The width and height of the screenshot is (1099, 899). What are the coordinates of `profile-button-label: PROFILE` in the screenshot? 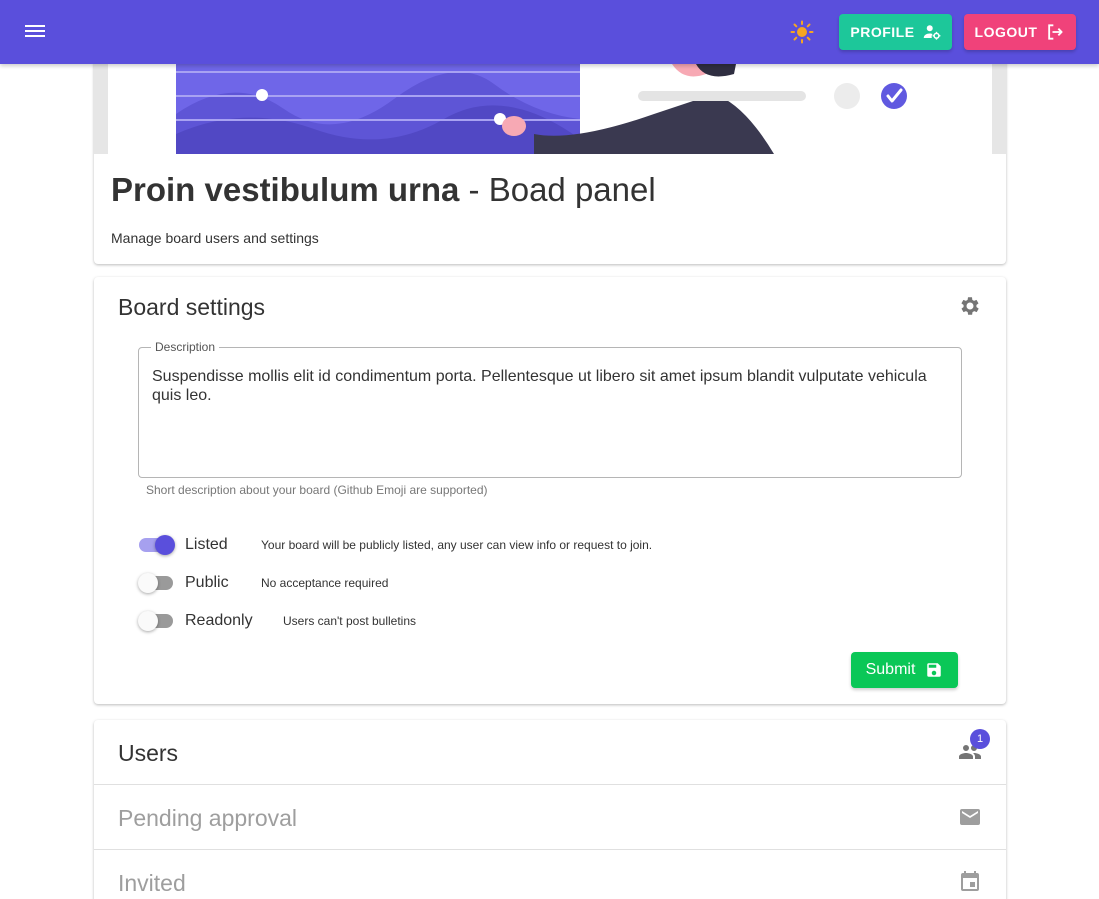 It's located at (882, 32).